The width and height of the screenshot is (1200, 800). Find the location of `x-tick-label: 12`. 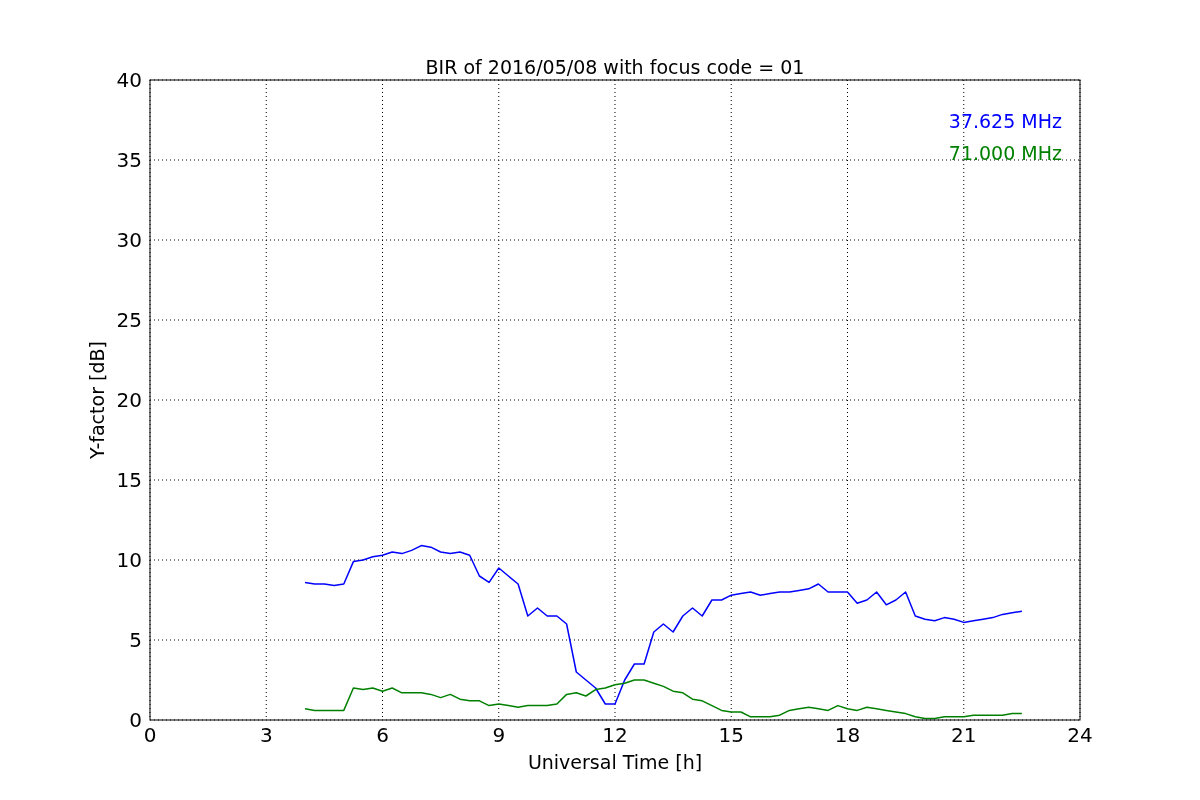

x-tick-label: 12 is located at coordinates (615, 735).